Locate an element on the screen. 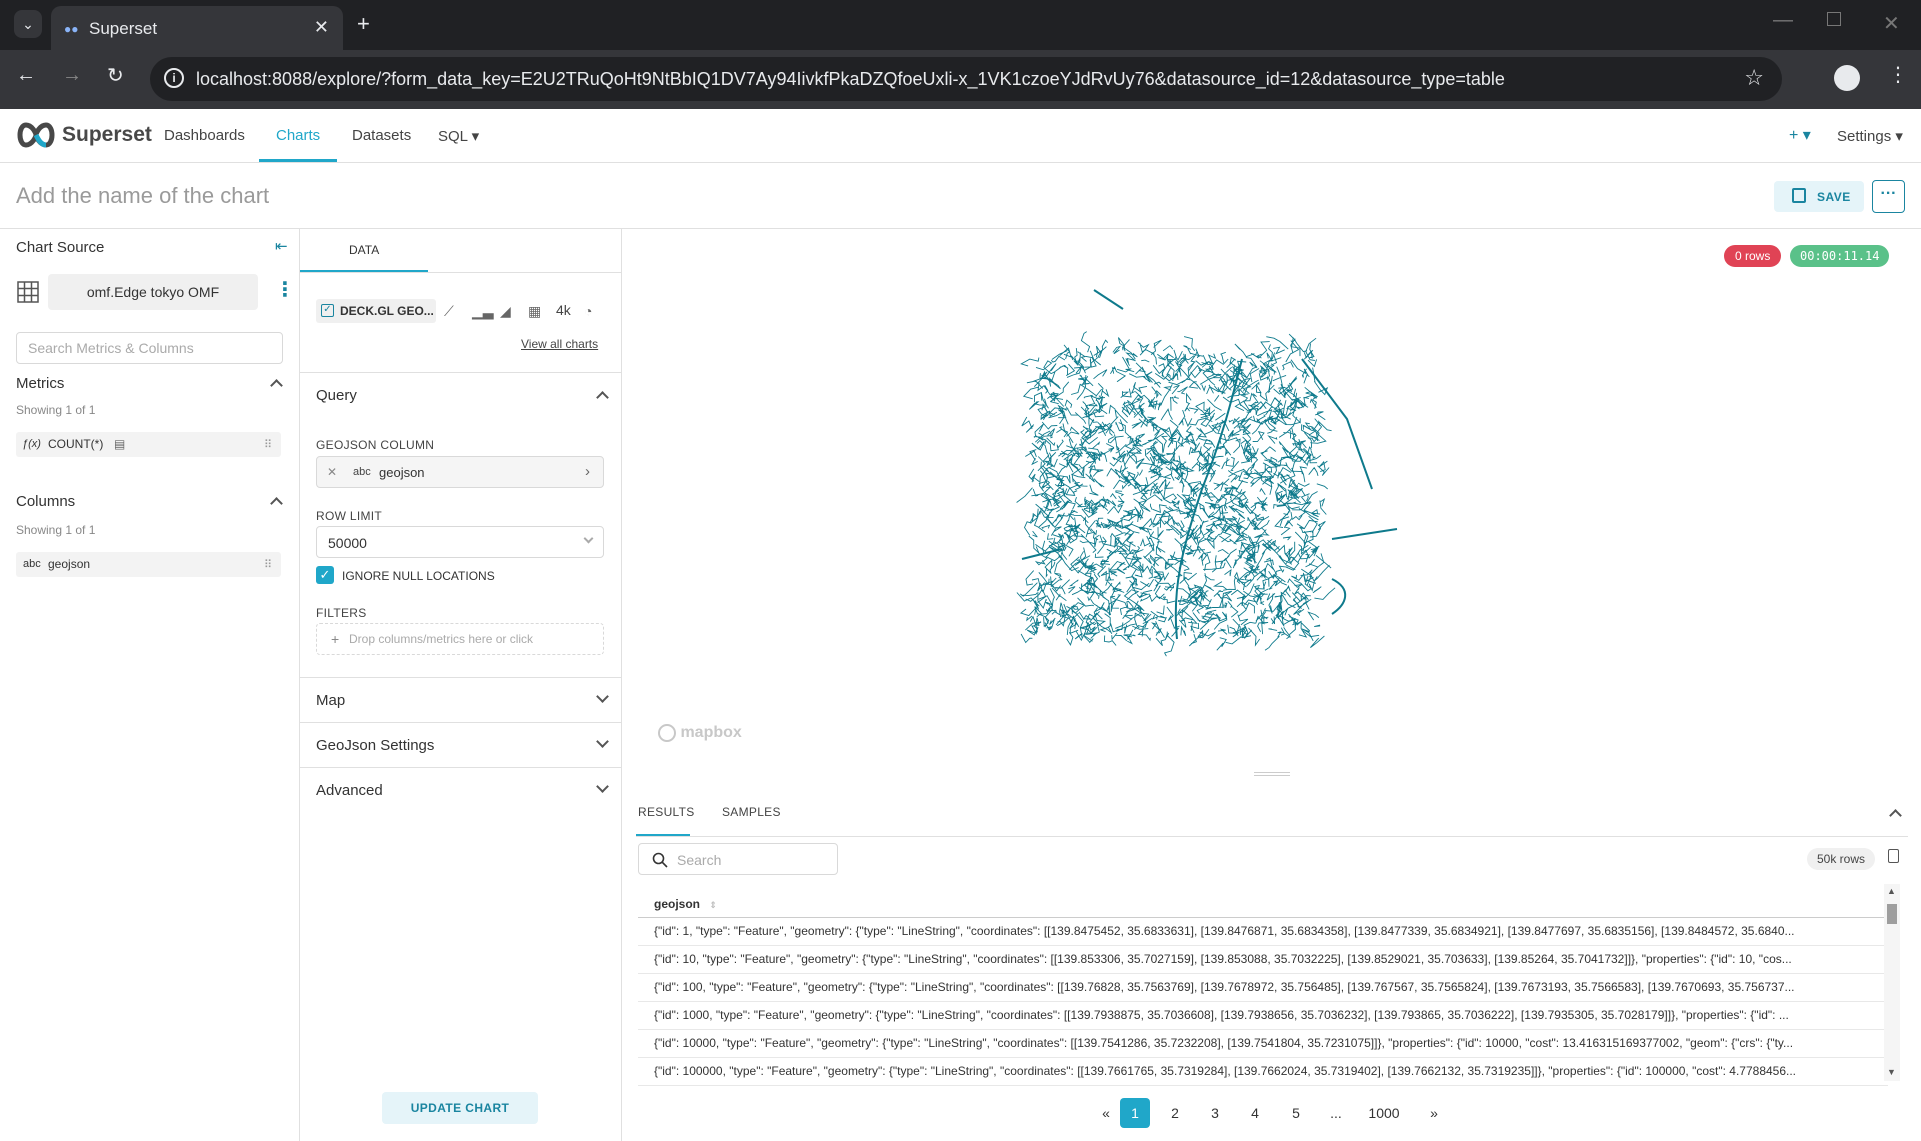  search-placeholder: Search is located at coordinates (699, 860).